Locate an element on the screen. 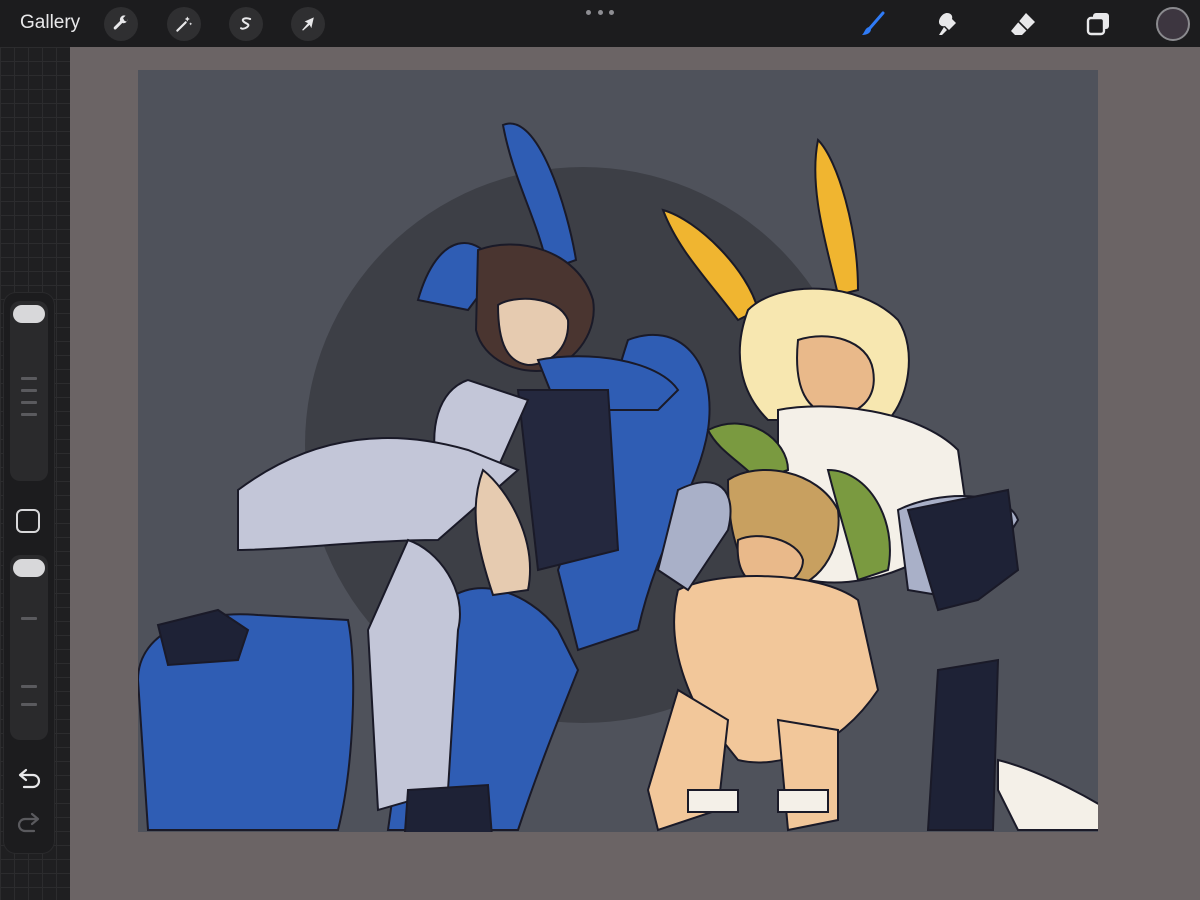 The image size is (1200, 900). eraser-icon is located at coordinates (1023, 24).